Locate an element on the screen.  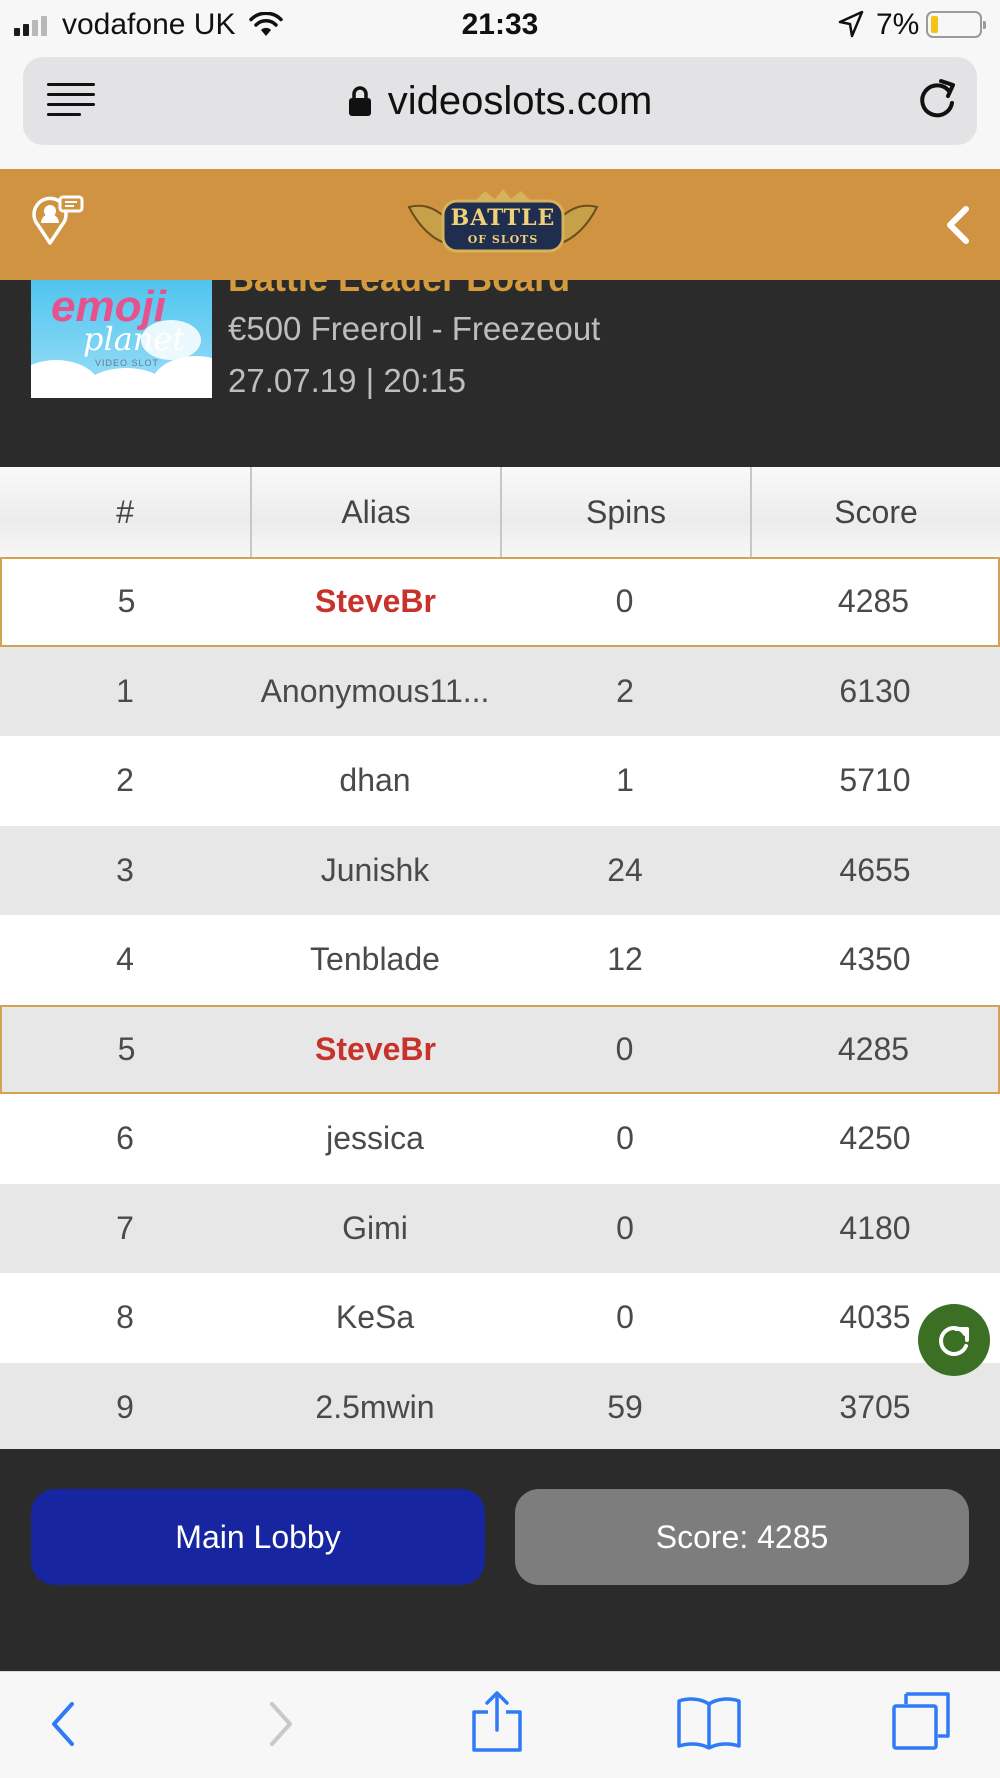
score-cell: 5710 is located at coordinates (875, 780).